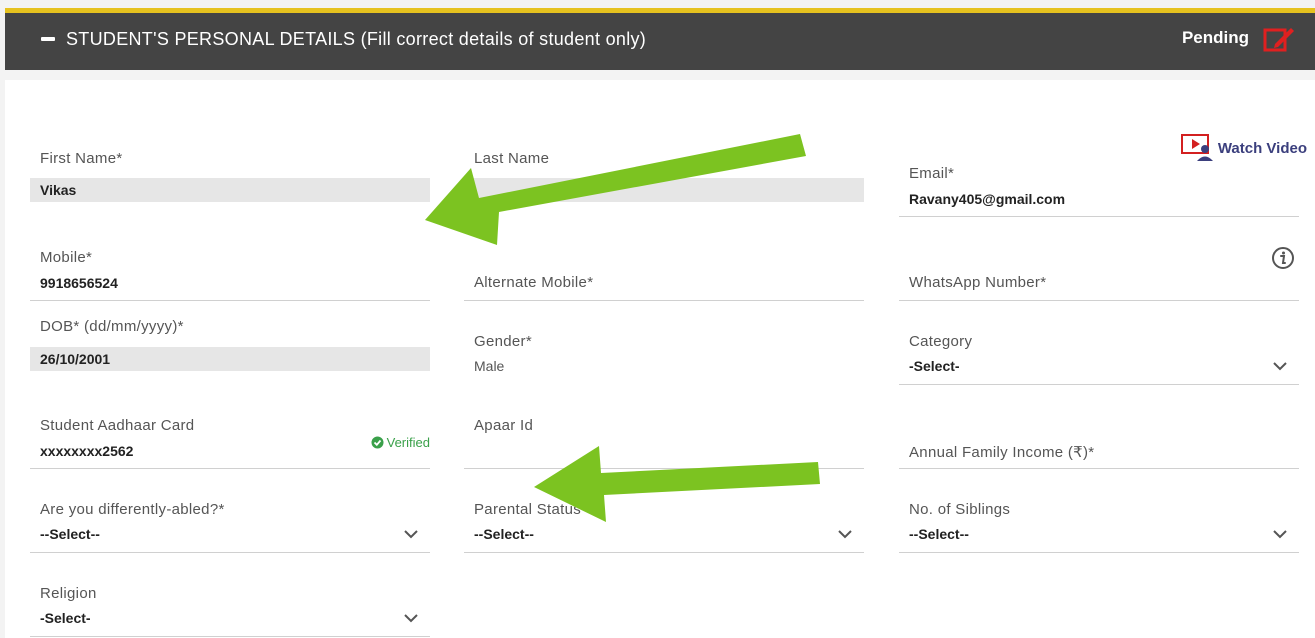 Image resolution: width=1315 pixels, height=638 pixels. Describe the element at coordinates (230, 526) in the screenshot. I see `differently-abled-select: Are you differently-abled?* --Select--` at that location.